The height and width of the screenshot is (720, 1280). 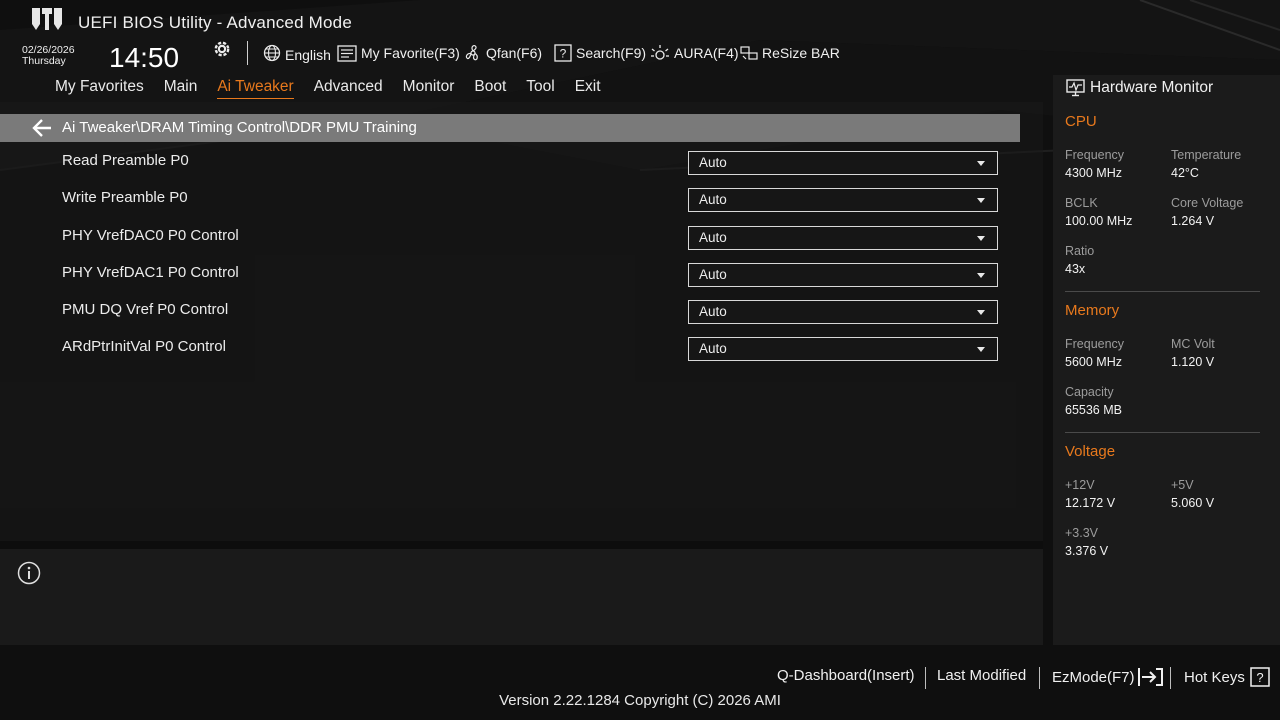 I want to click on hardware-monitor-title: Hardware Monitor, so click(x=1152, y=87).